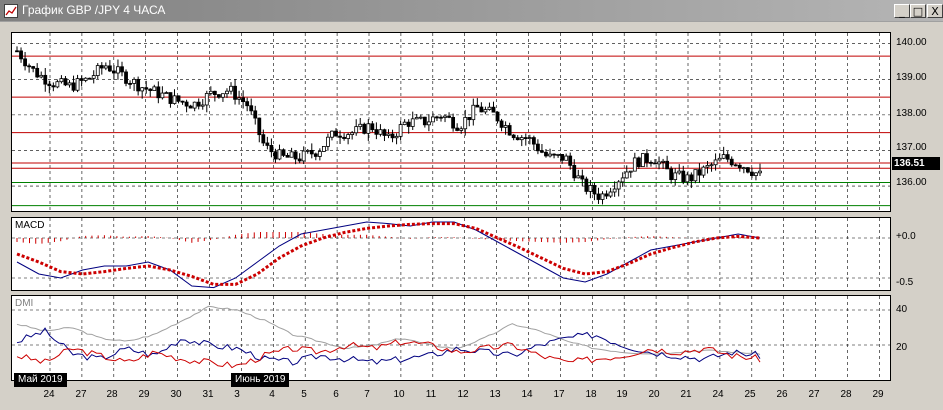 The width and height of the screenshot is (943, 410). I want to click on day-tick: 20, so click(654, 394).